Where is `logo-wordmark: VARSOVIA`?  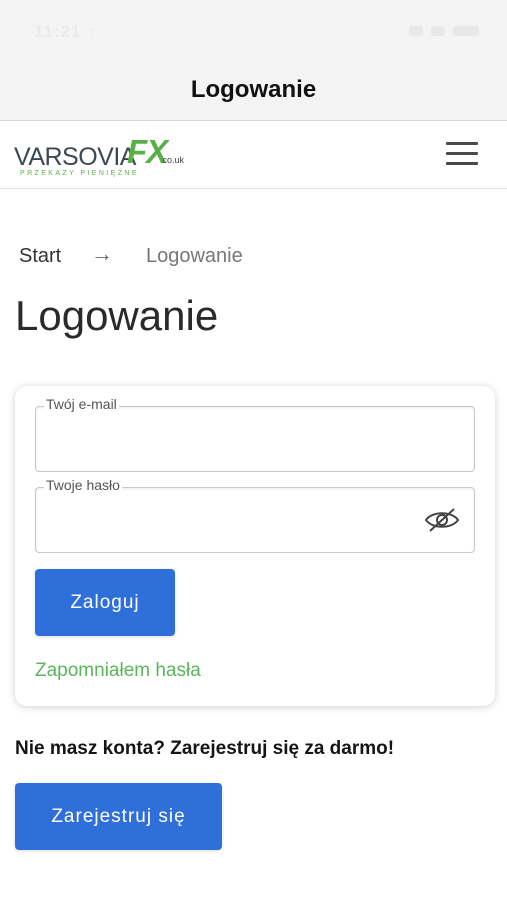
logo-wordmark: VARSOVIA is located at coordinates (75, 157).